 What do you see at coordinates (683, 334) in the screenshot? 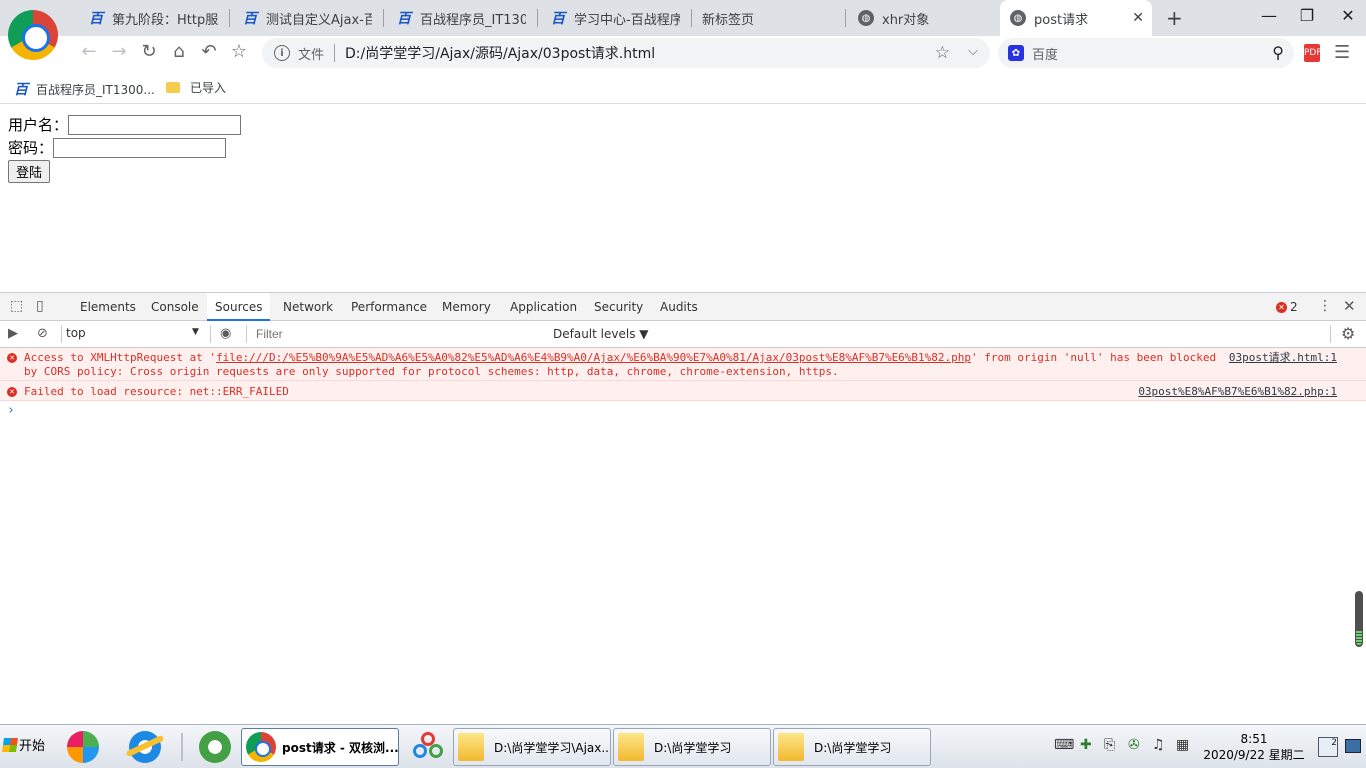
I see `console-toolbar: ▶ ⊘ top ▼ ◉ Default levels ▼ ⚙` at bounding box center [683, 334].